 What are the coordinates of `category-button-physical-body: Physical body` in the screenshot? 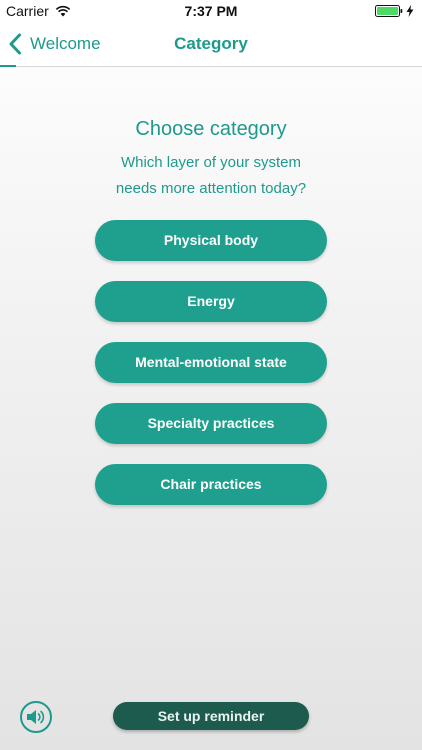 It's located at (211, 240).